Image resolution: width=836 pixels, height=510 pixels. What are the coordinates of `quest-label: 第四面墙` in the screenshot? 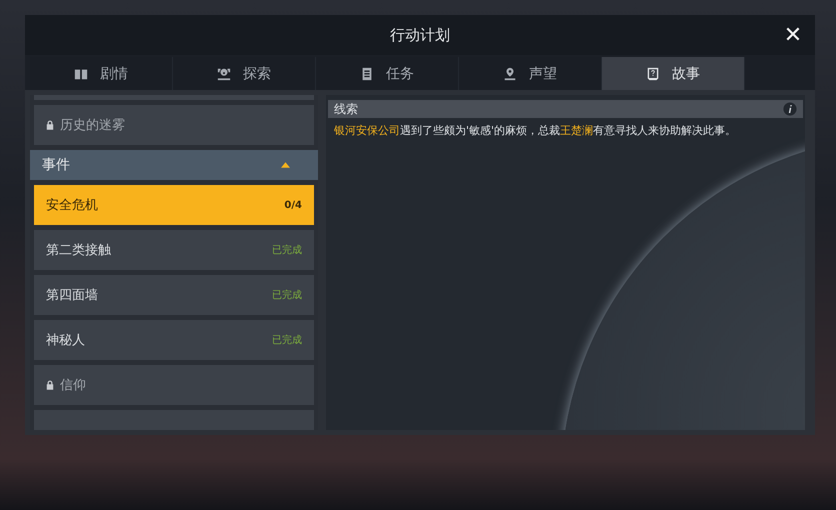 It's located at (72, 295).